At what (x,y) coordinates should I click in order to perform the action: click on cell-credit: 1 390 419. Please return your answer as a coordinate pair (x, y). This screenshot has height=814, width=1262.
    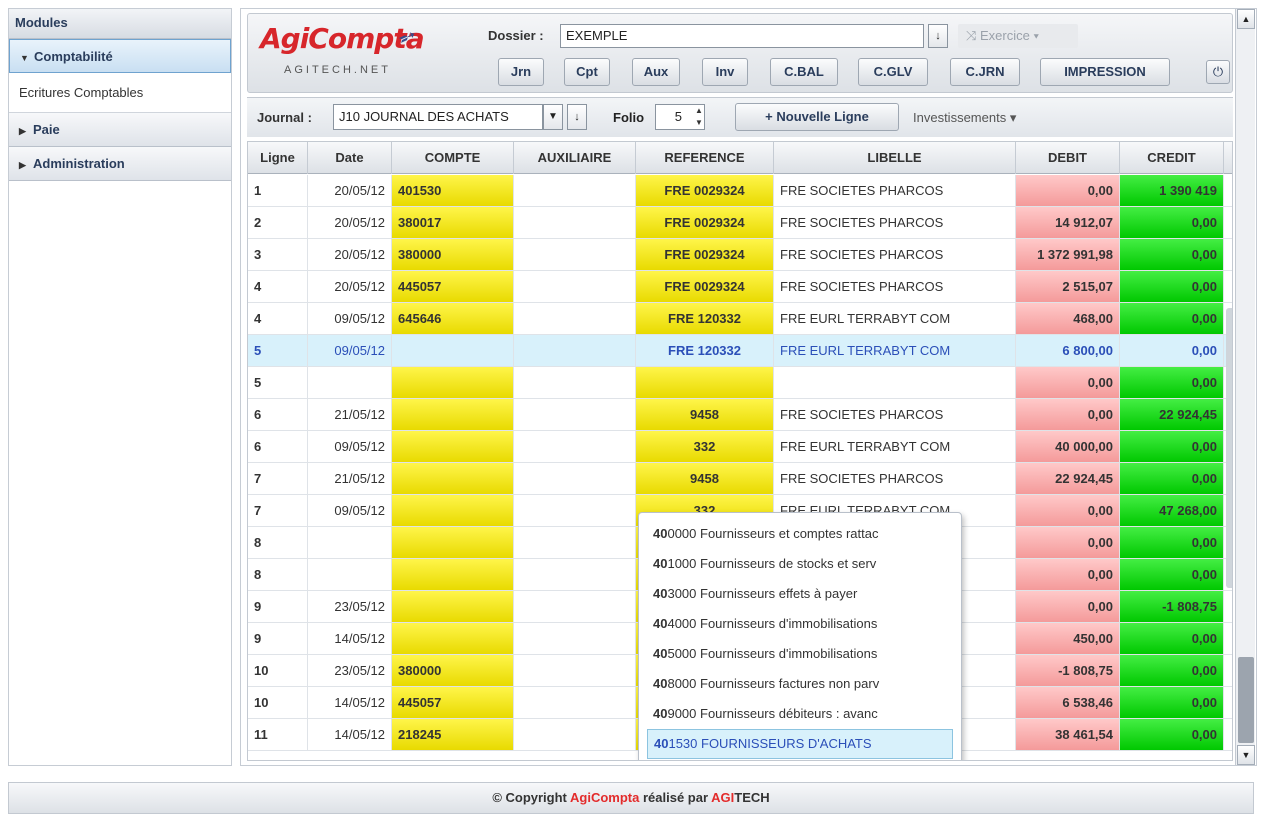
    Looking at the image, I should click on (1172, 190).